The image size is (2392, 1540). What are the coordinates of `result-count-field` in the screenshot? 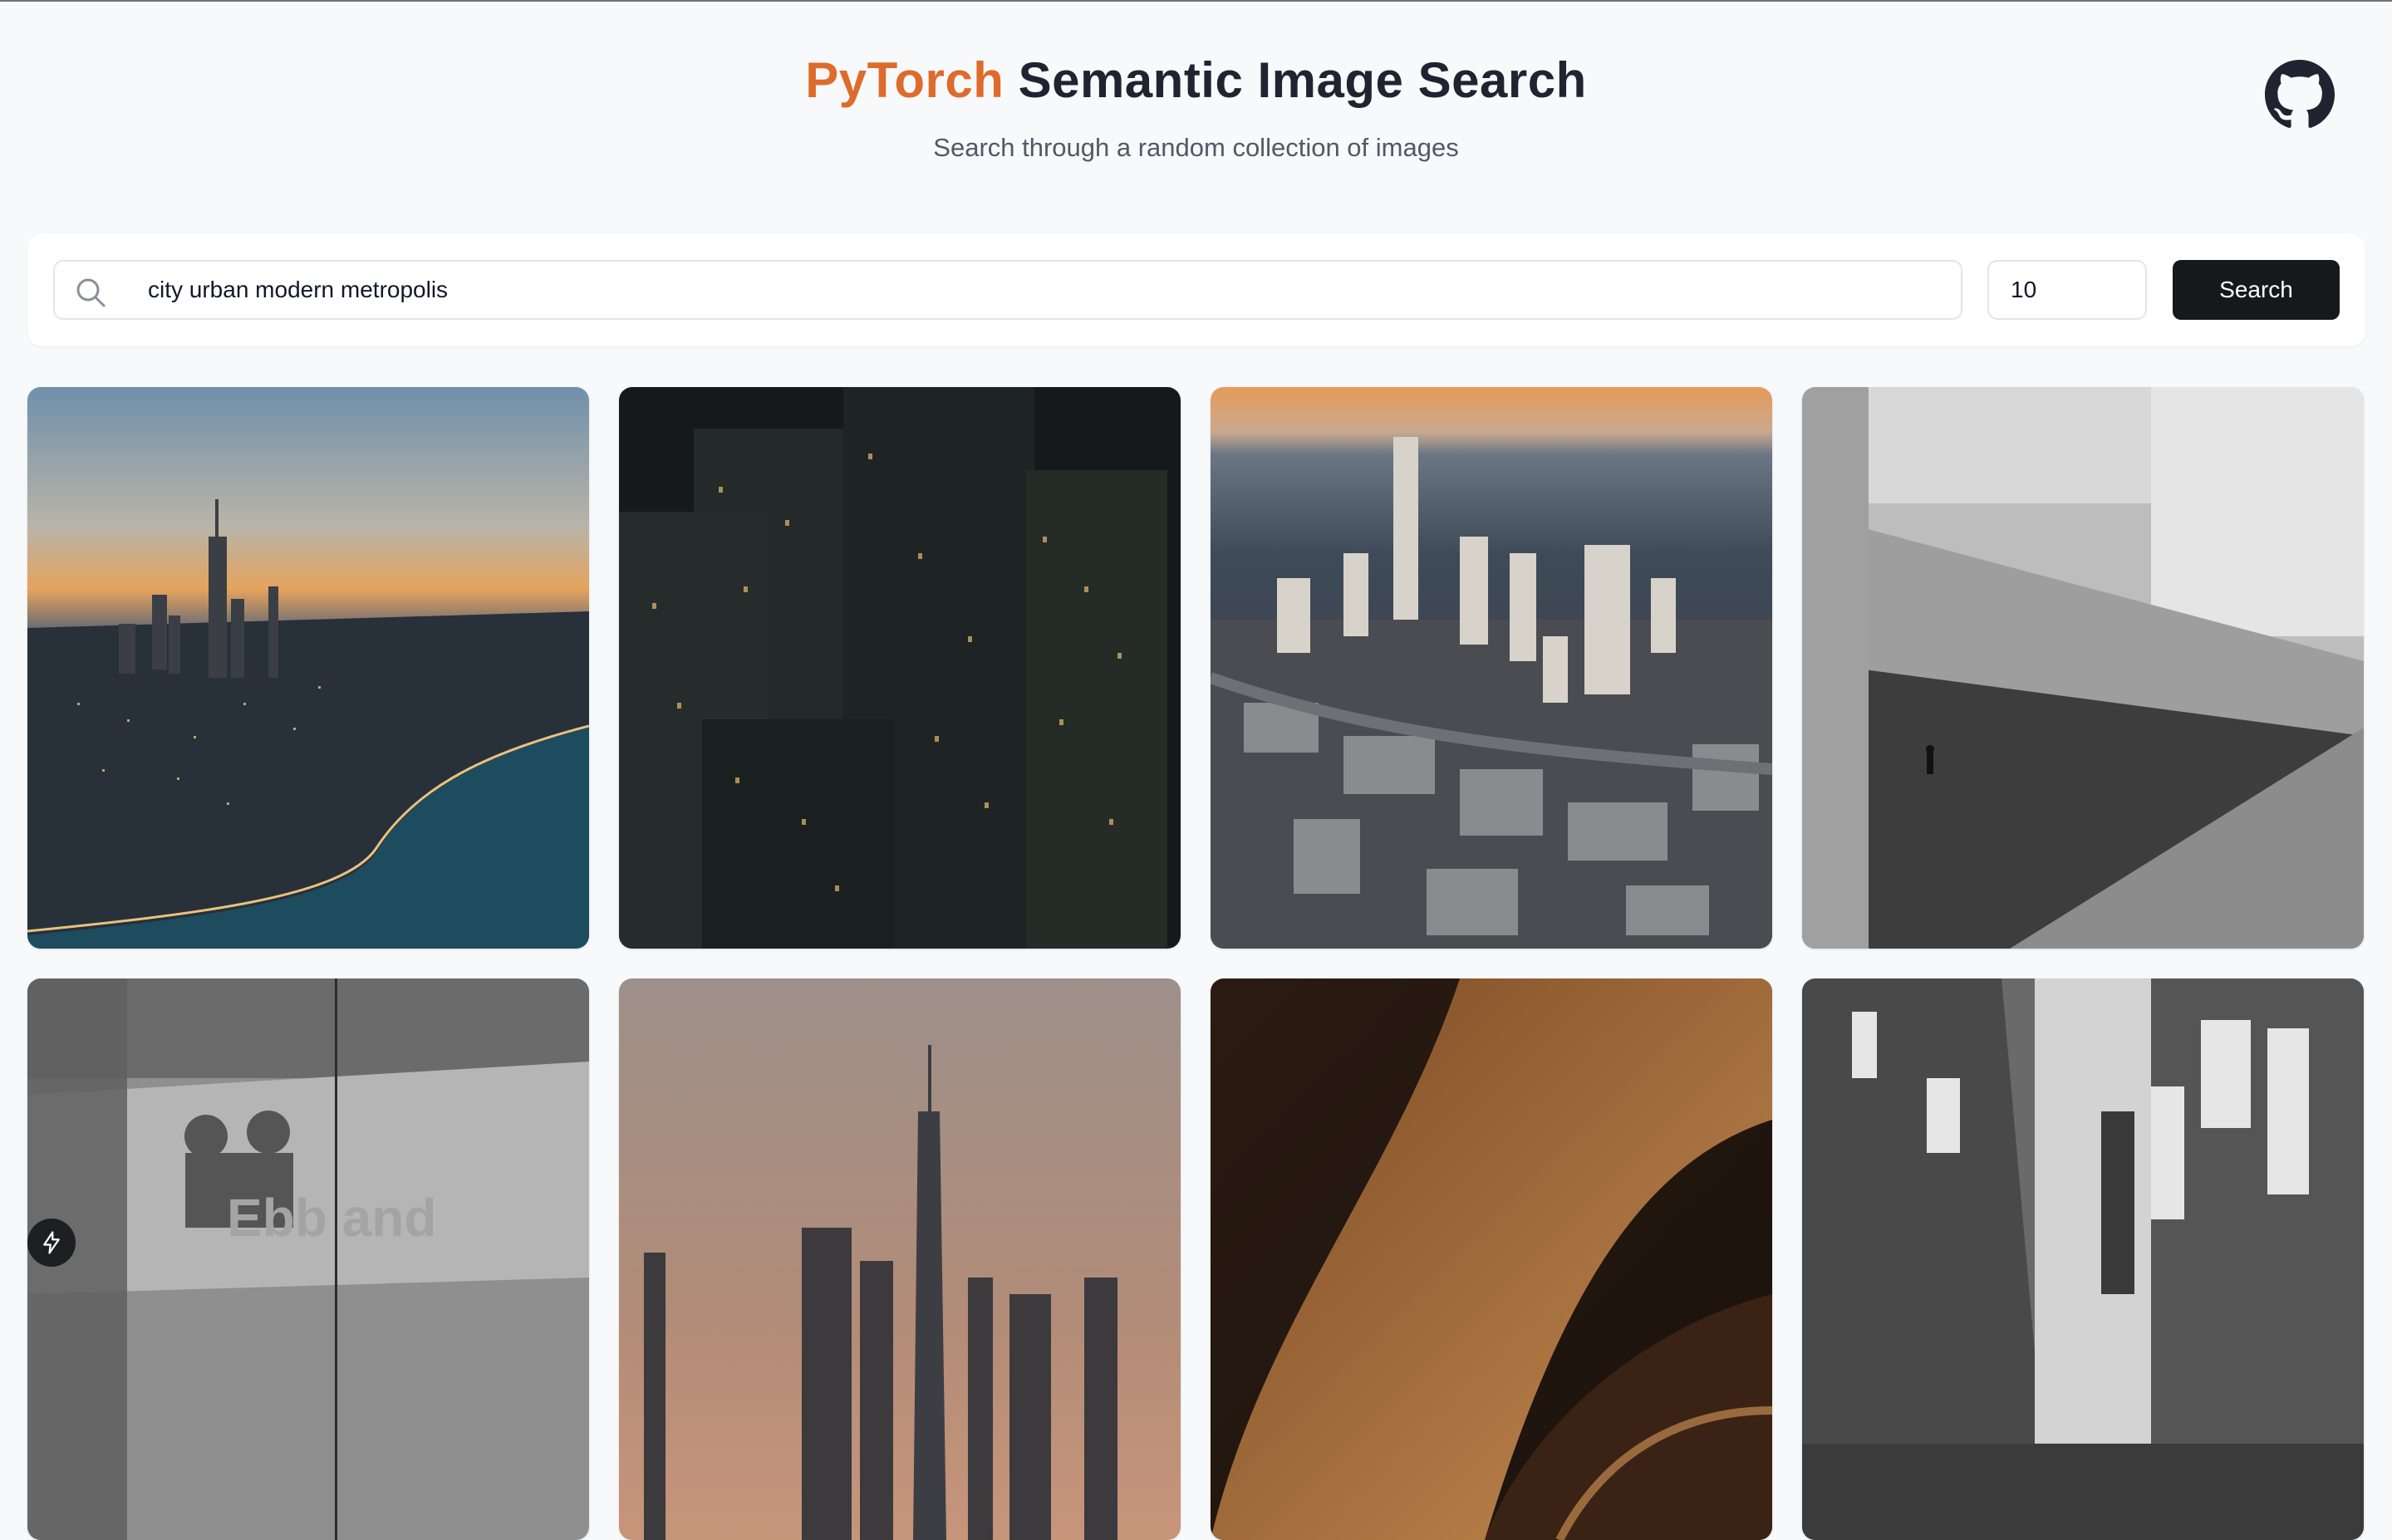 It's located at (2067, 290).